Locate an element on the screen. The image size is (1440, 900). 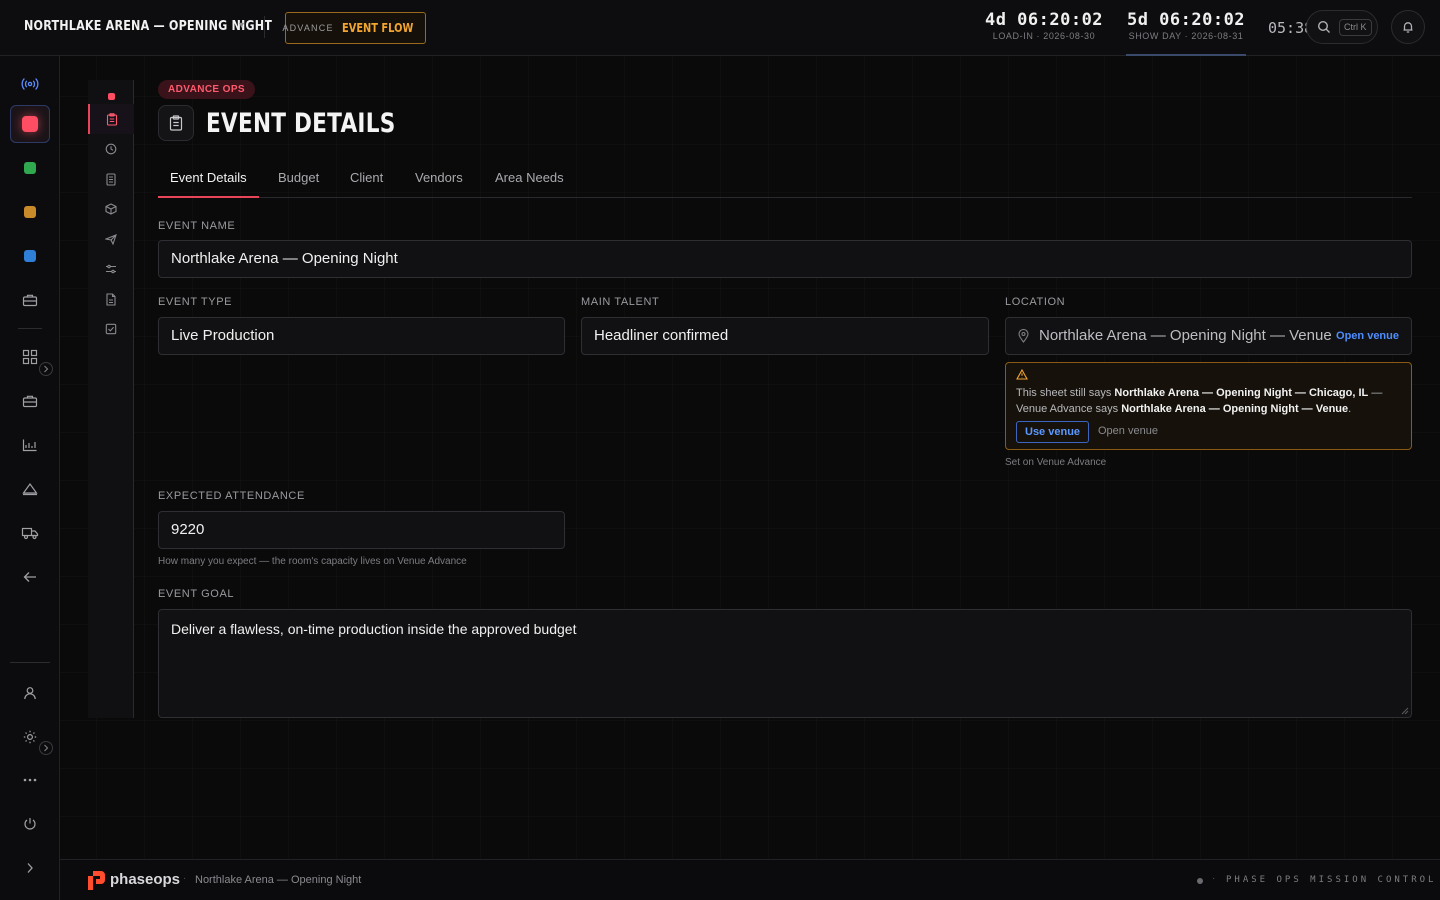
search-button: Ctrl K is located at coordinates (1342, 27).